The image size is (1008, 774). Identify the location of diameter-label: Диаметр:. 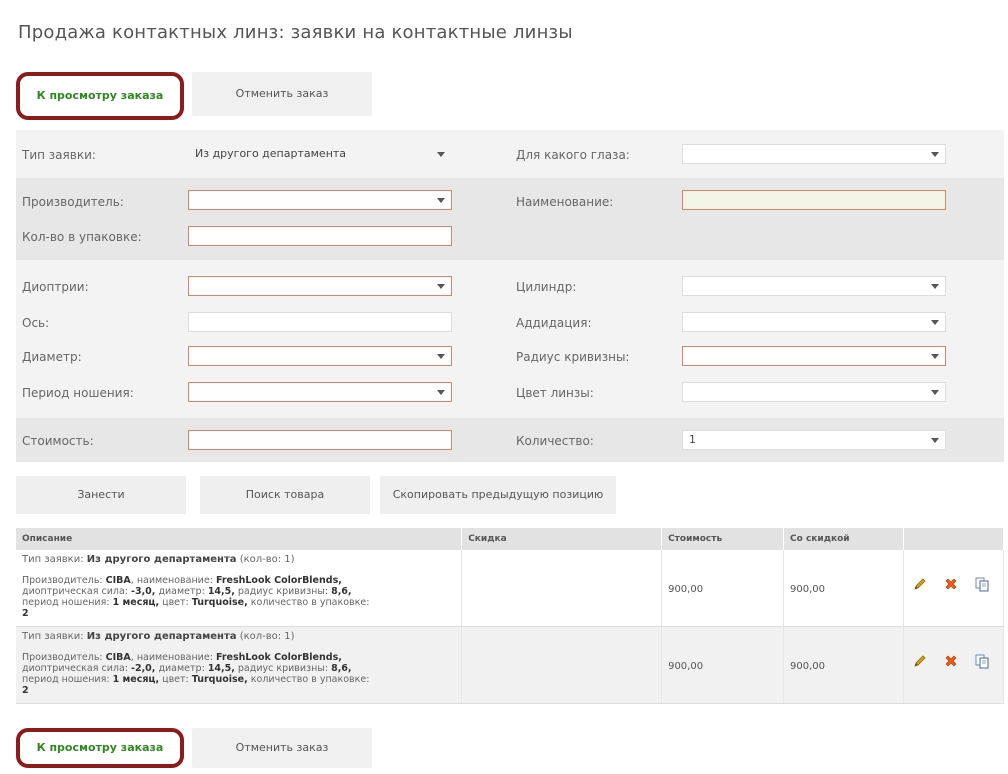
(52, 357).